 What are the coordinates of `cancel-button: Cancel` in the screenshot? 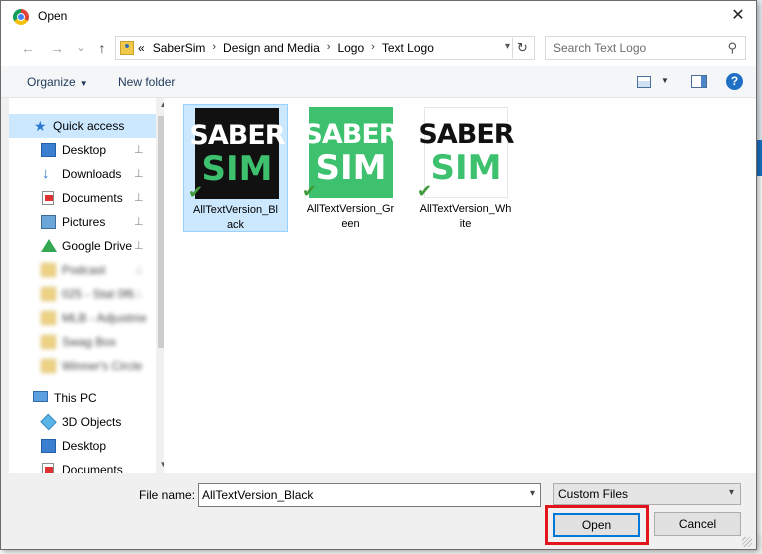 It's located at (697, 524).